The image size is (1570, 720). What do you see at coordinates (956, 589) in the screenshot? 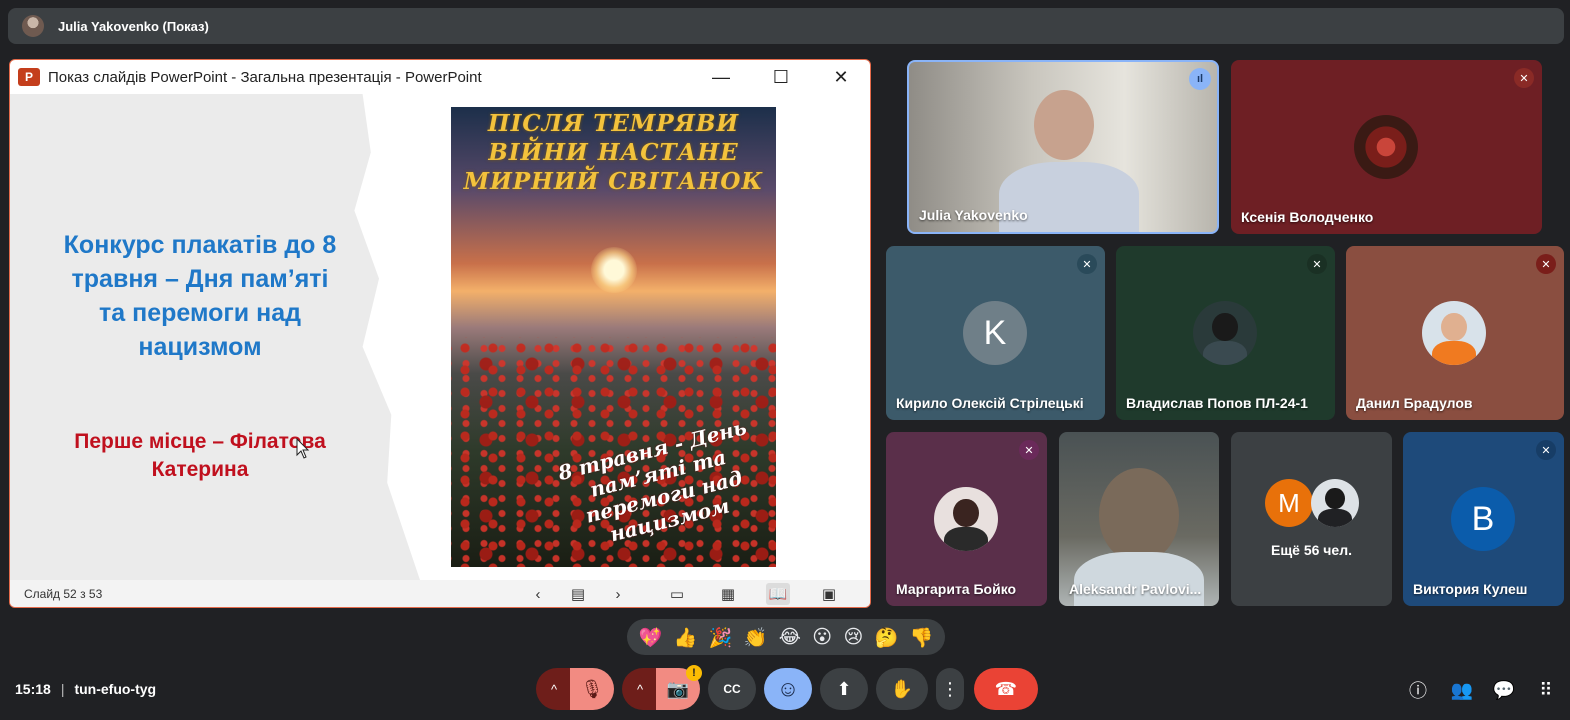
I see `participant-name: Маргарита Бойко` at bounding box center [956, 589].